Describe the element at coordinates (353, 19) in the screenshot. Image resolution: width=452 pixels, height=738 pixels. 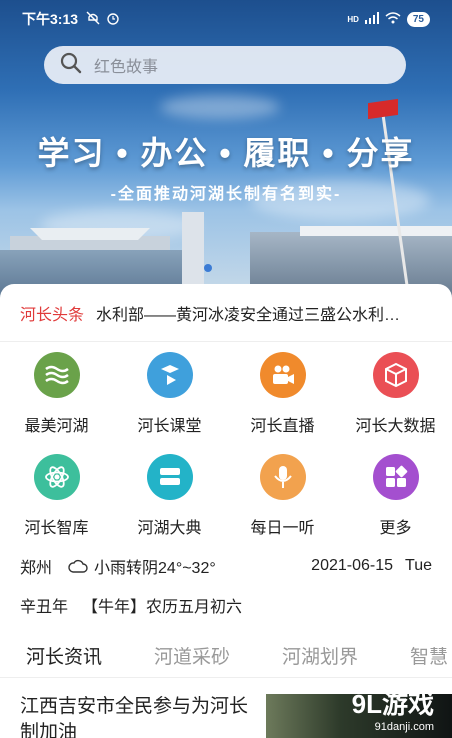
I see `network-label: HD` at that location.